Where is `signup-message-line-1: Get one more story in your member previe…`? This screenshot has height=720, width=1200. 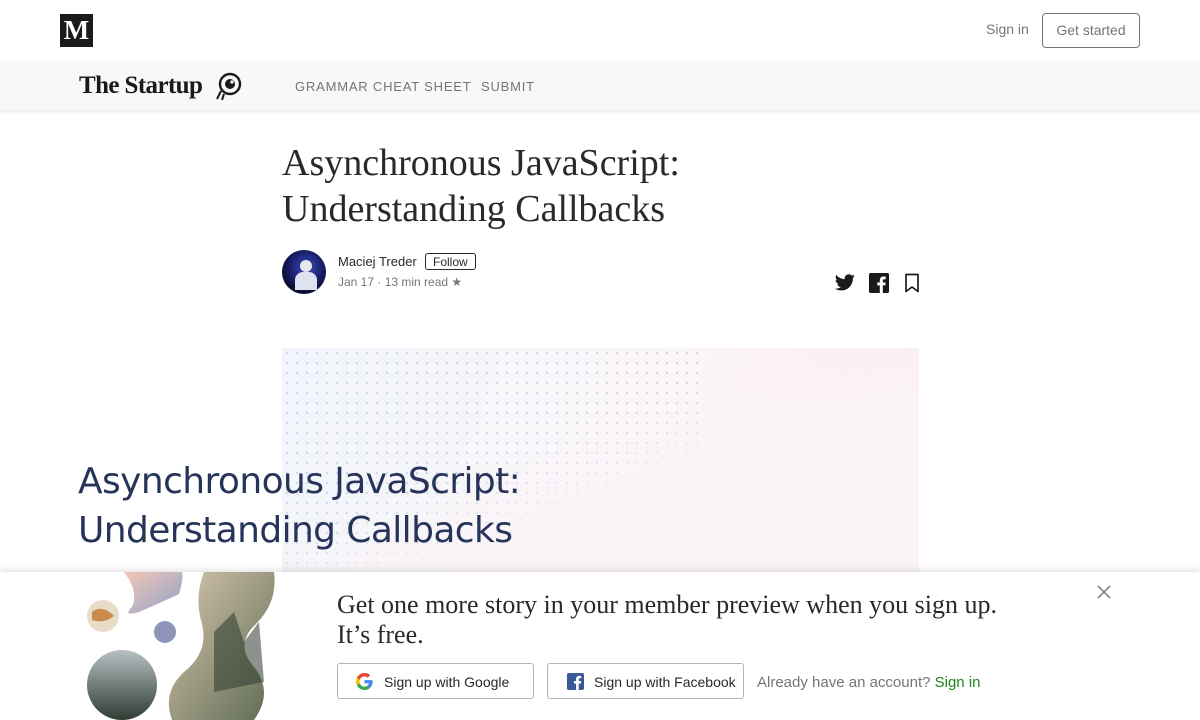 signup-message-line-1: Get one more story in your member previe… is located at coordinates (667, 604).